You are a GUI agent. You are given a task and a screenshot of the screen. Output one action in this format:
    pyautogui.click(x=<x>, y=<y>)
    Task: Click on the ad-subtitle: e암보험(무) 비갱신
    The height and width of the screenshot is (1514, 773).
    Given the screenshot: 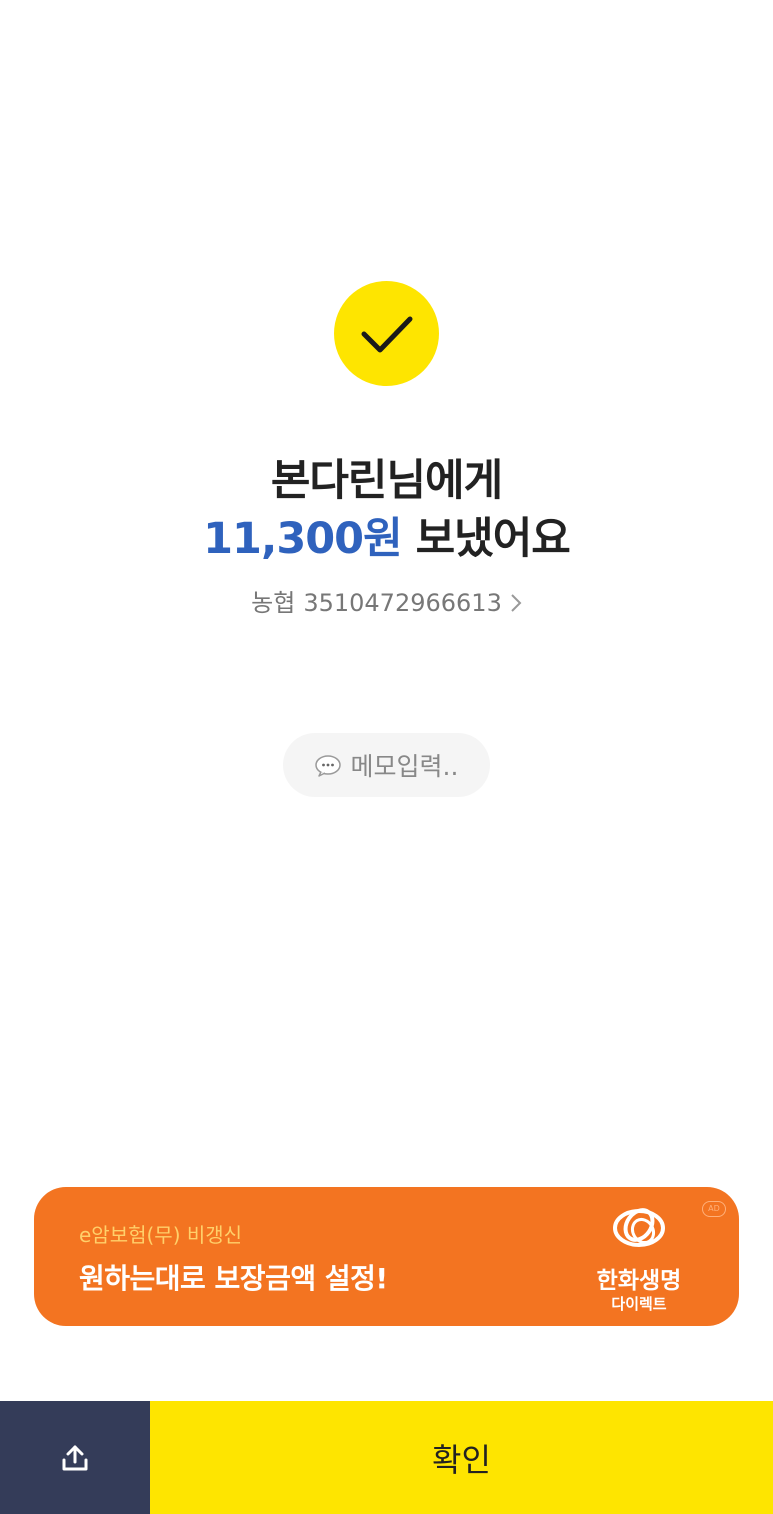 What is the action you would take?
    pyautogui.click(x=161, y=1235)
    